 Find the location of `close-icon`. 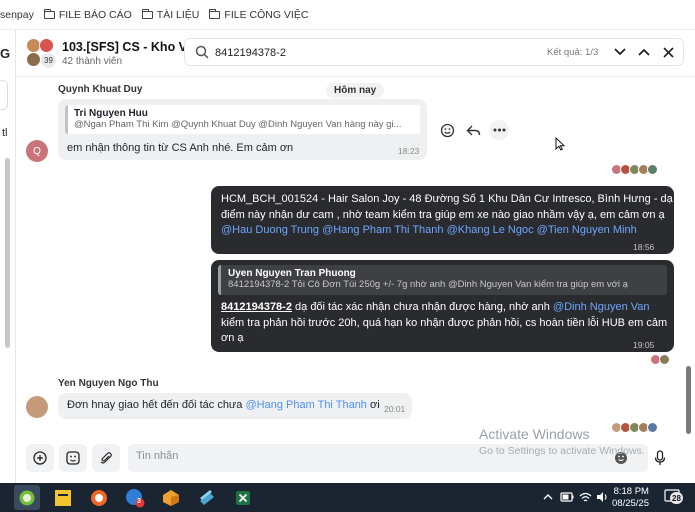

close-icon is located at coordinates (668, 52).